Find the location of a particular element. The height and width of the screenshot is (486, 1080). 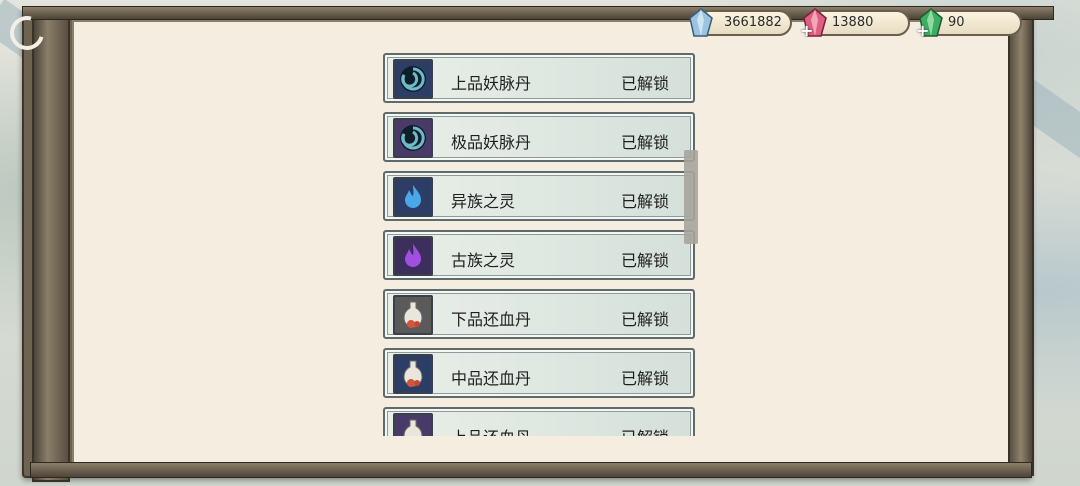

list-item: 古族之灵 已解锁 is located at coordinates (539, 255).